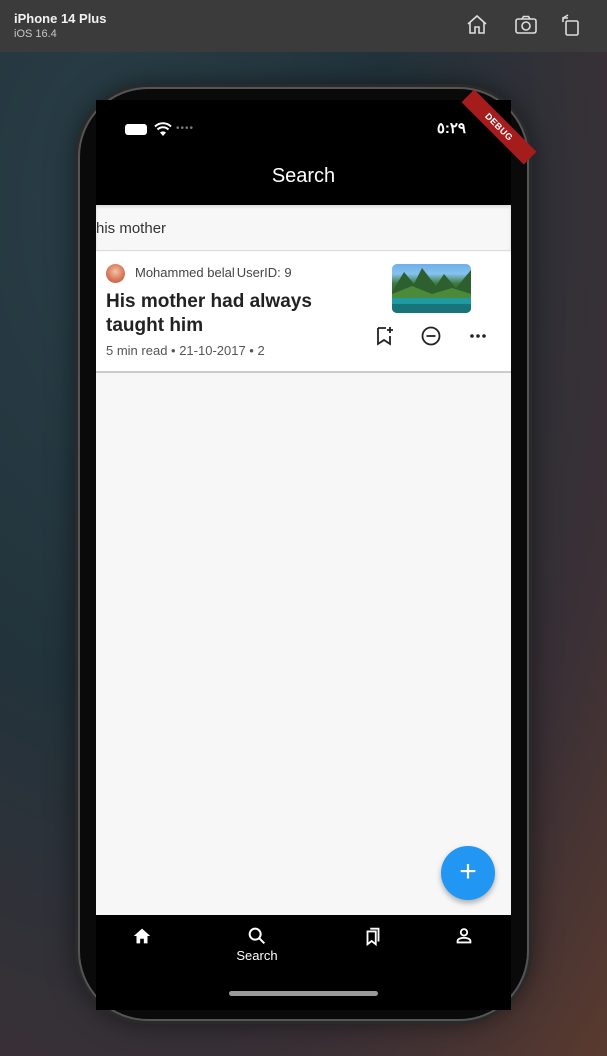 The image size is (607, 1056). Describe the element at coordinates (431, 288) in the screenshot. I see `post-thumbnail` at that location.